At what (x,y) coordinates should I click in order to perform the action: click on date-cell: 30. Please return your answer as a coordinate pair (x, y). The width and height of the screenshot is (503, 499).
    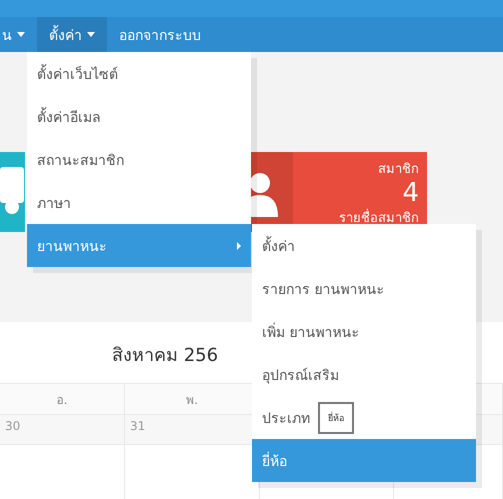
    Looking at the image, I should click on (62, 430).